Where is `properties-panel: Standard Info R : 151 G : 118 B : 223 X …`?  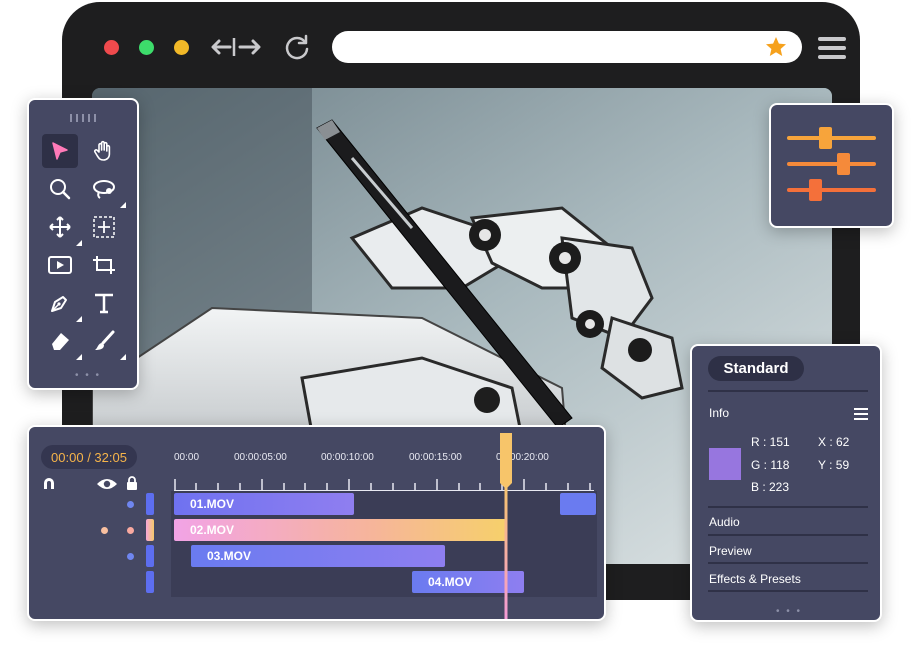
properties-panel: Standard Info R : 151 G : 118 B : 223 X … is located at coordinates (786, 483).